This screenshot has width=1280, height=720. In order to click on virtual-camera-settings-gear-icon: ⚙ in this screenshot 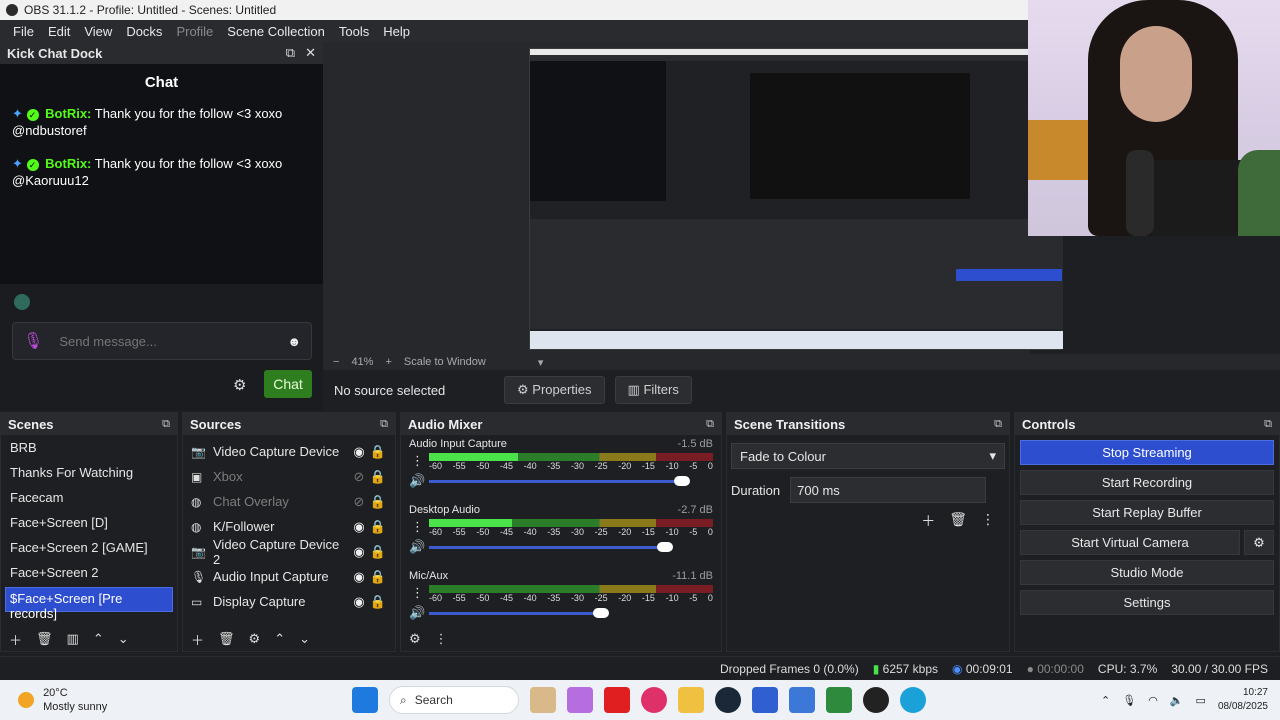, I will do `click(1259, 542)`.